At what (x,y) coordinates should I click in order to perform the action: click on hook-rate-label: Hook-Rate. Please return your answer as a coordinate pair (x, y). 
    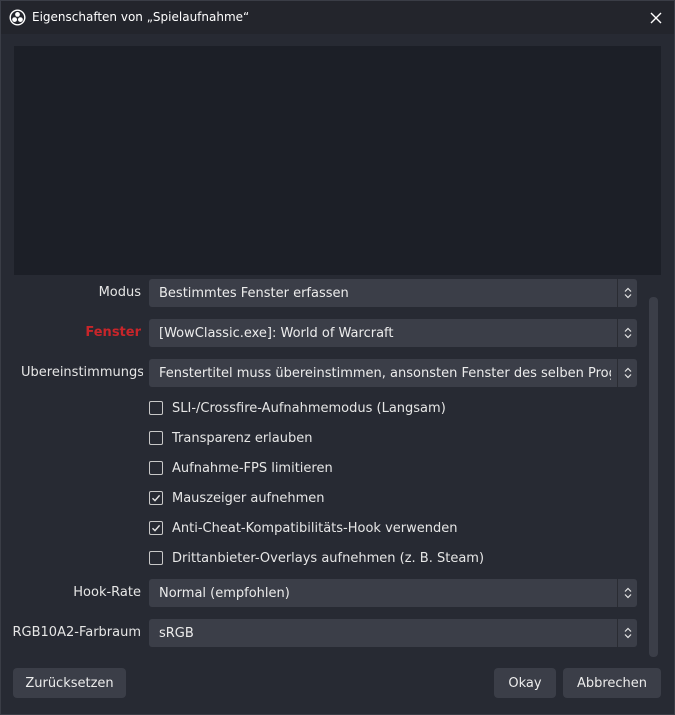
    Looking at the image, I should click on (107, 592).